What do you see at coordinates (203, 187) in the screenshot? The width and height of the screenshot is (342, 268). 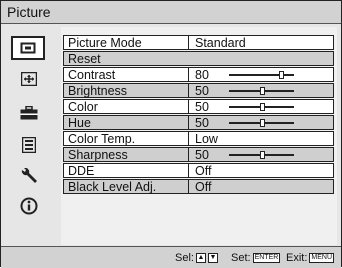 I see `black-level-value: Off` at bounding box center [203, 187].